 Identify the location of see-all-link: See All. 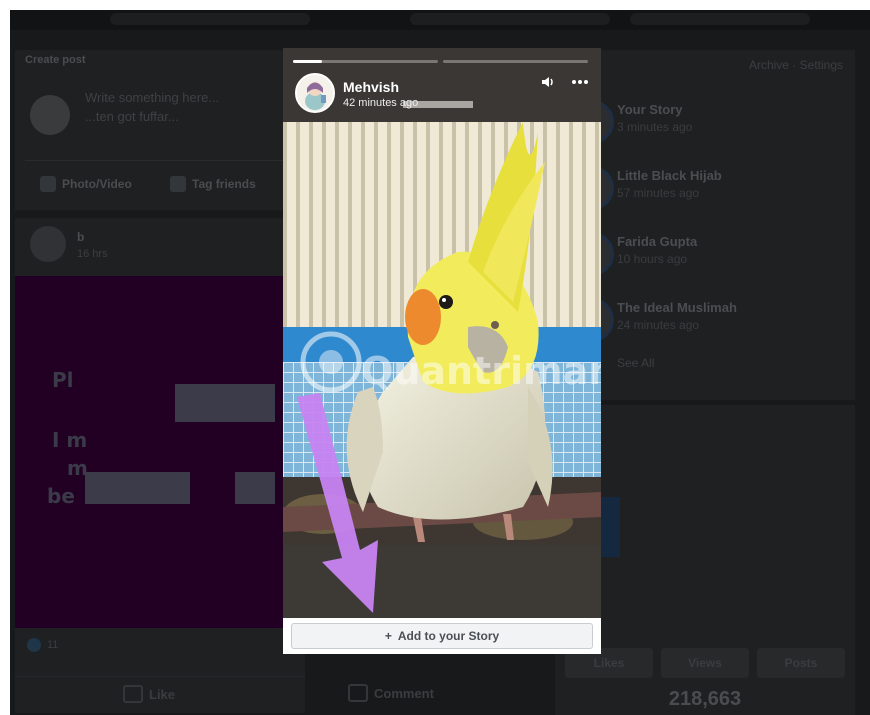
(635, 363).